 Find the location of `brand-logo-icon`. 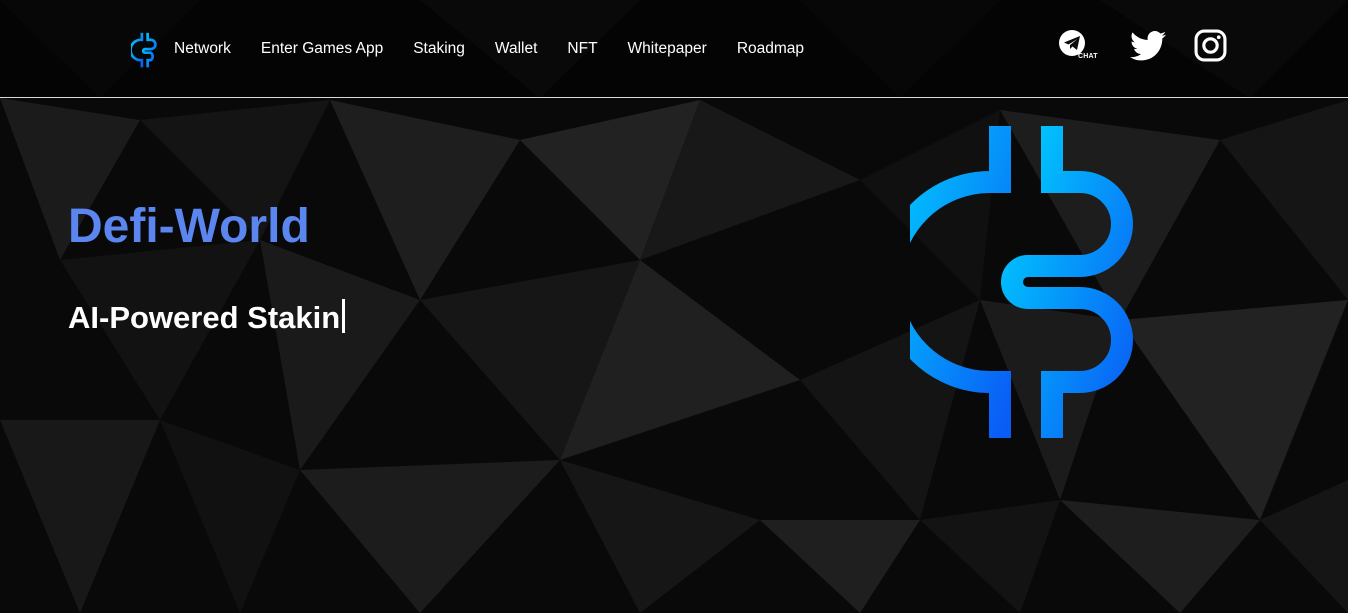

brand-logo-icon is located at coordinates (145, 50).